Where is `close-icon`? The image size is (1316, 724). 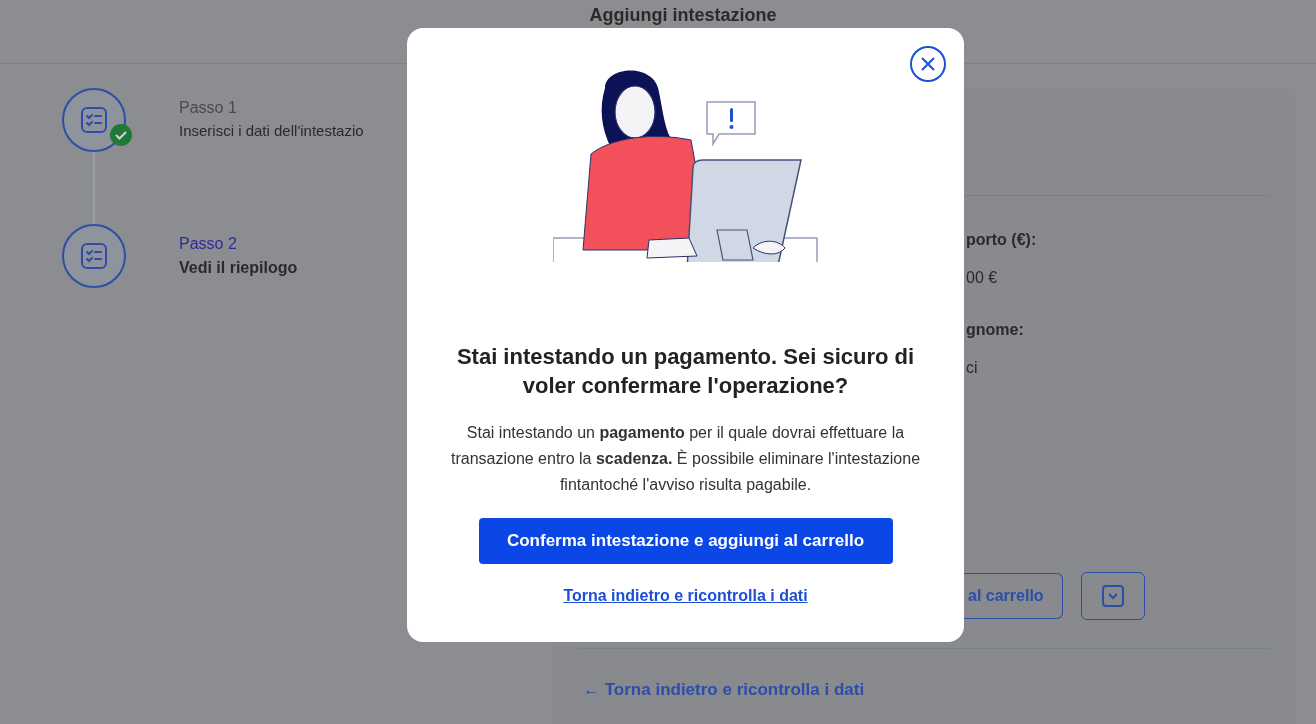 close-icon is located at coordinates (928, 64).